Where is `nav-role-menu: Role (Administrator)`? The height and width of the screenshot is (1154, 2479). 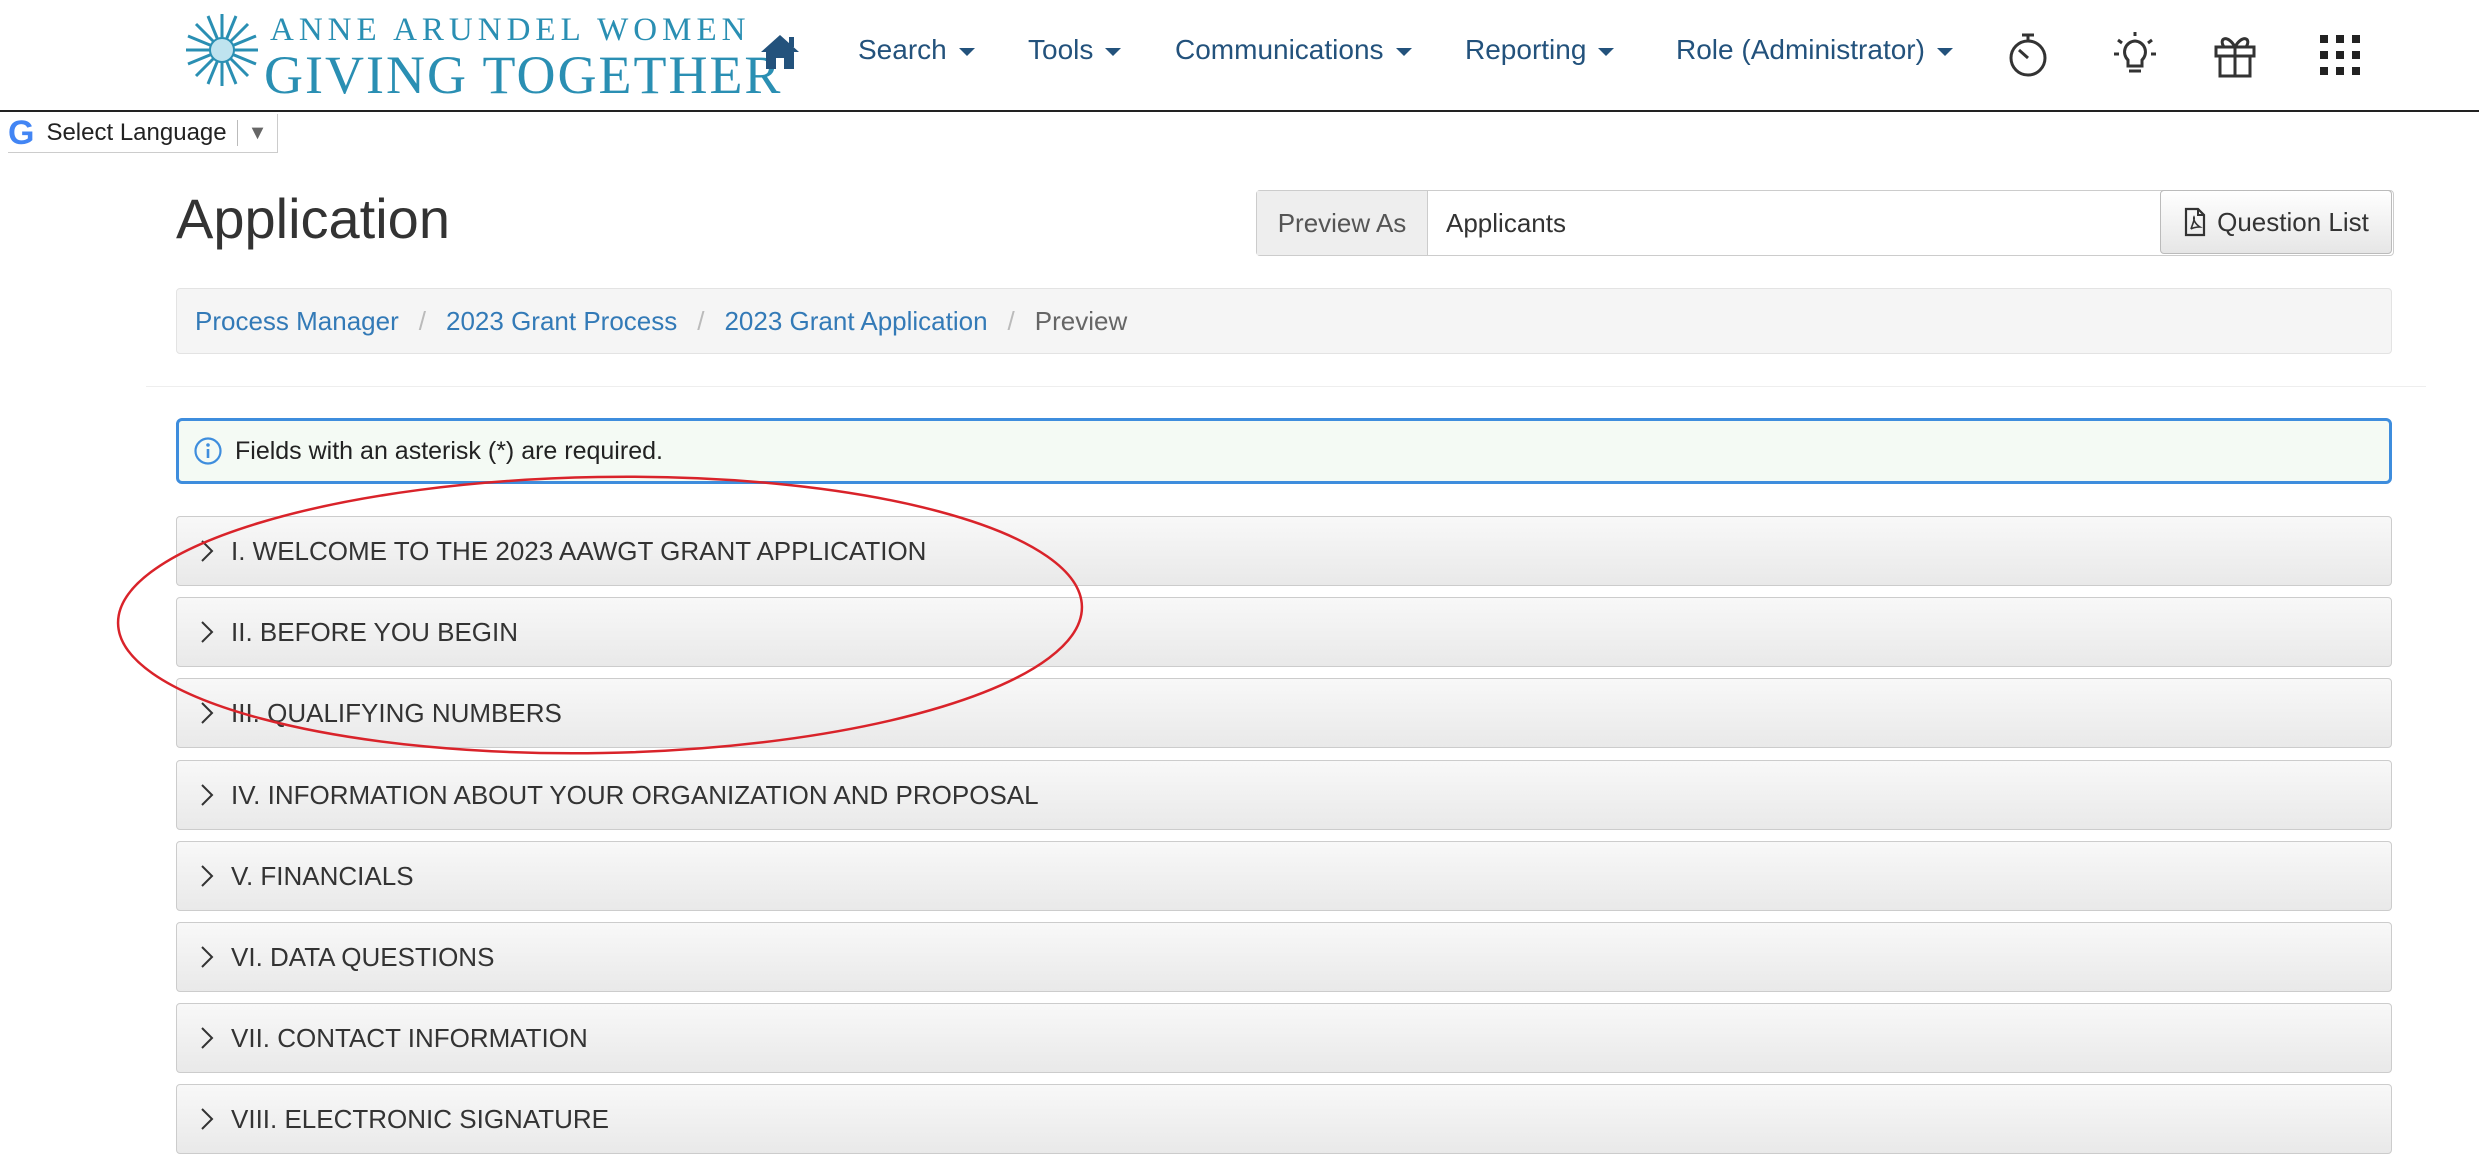 nav-role-menu: Role (Administrator) is located at coordinates (1814, 50).